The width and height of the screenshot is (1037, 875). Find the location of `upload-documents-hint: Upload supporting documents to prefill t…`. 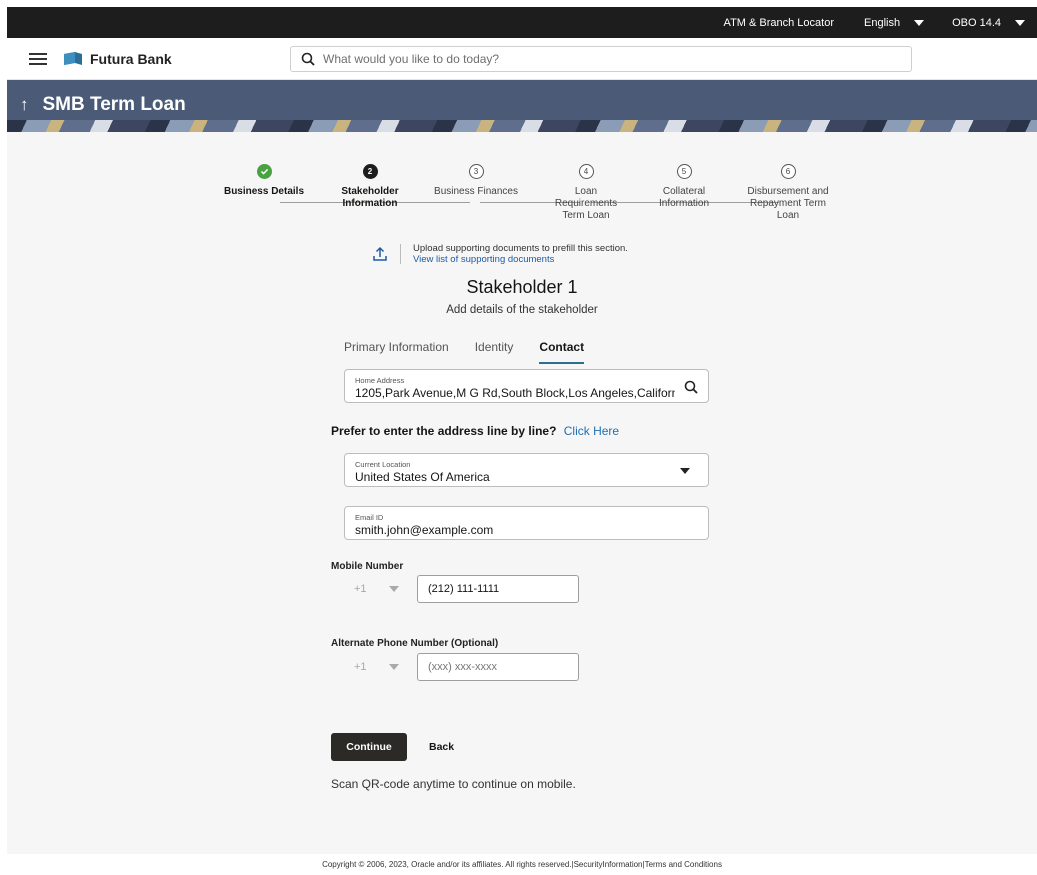

upload-documents-hint: Upload supporting documents to prefill t… is located at coordinates (500, 254).